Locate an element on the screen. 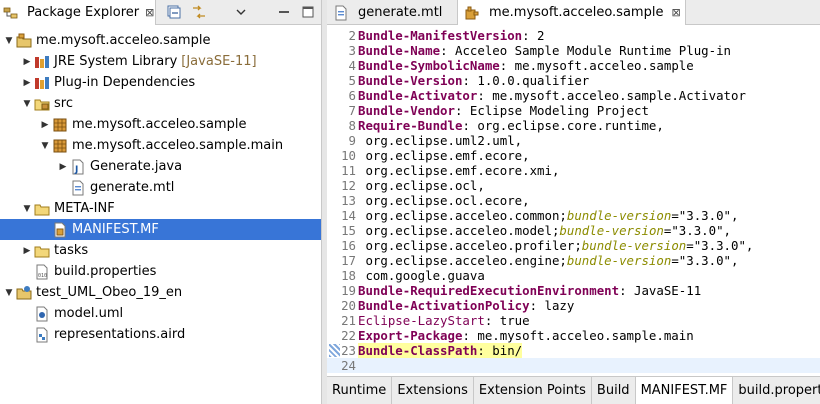 This screenshot has height=404, width=820. library-icon is located at coordinates (42, 61).